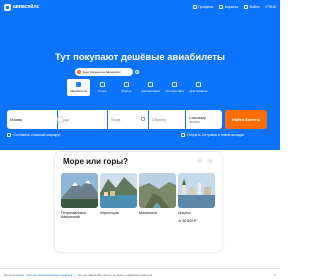 This screenshot has height=280, width=320. I want to click on return-placeholder: Обратно, so click(159, 119).